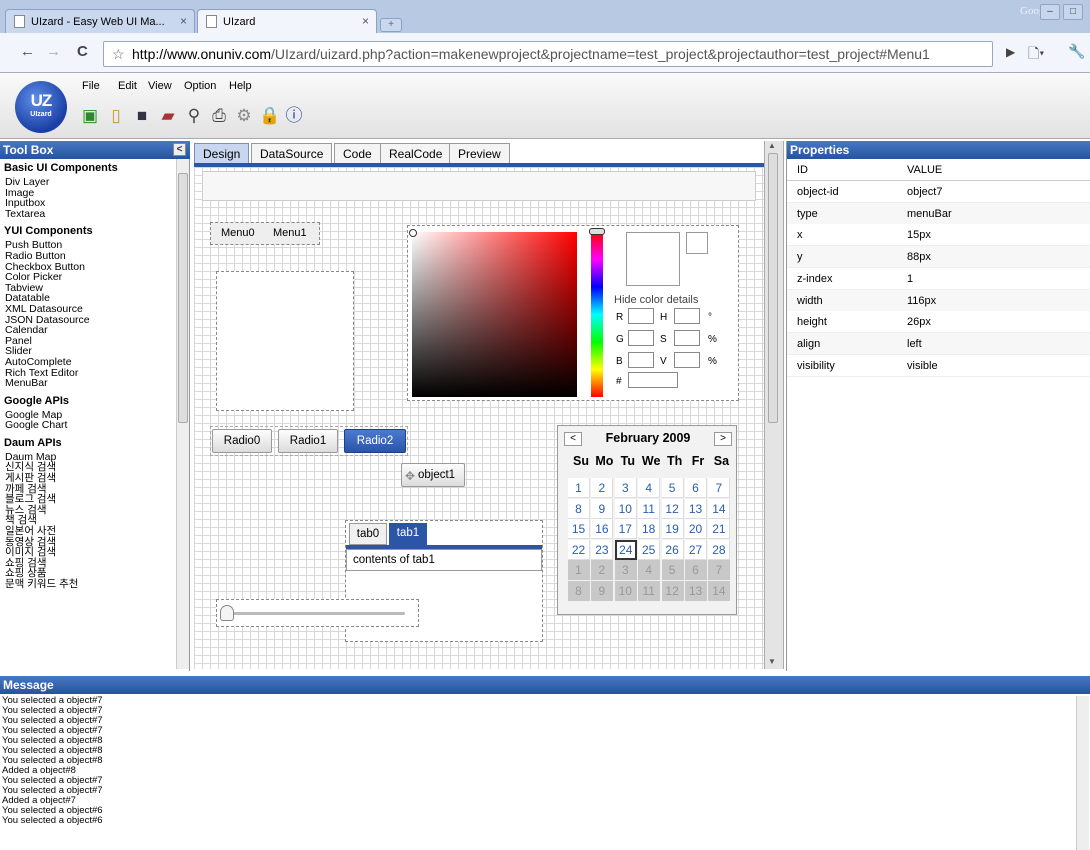  I want to click on calendar-day: 6, so click(696, 488).